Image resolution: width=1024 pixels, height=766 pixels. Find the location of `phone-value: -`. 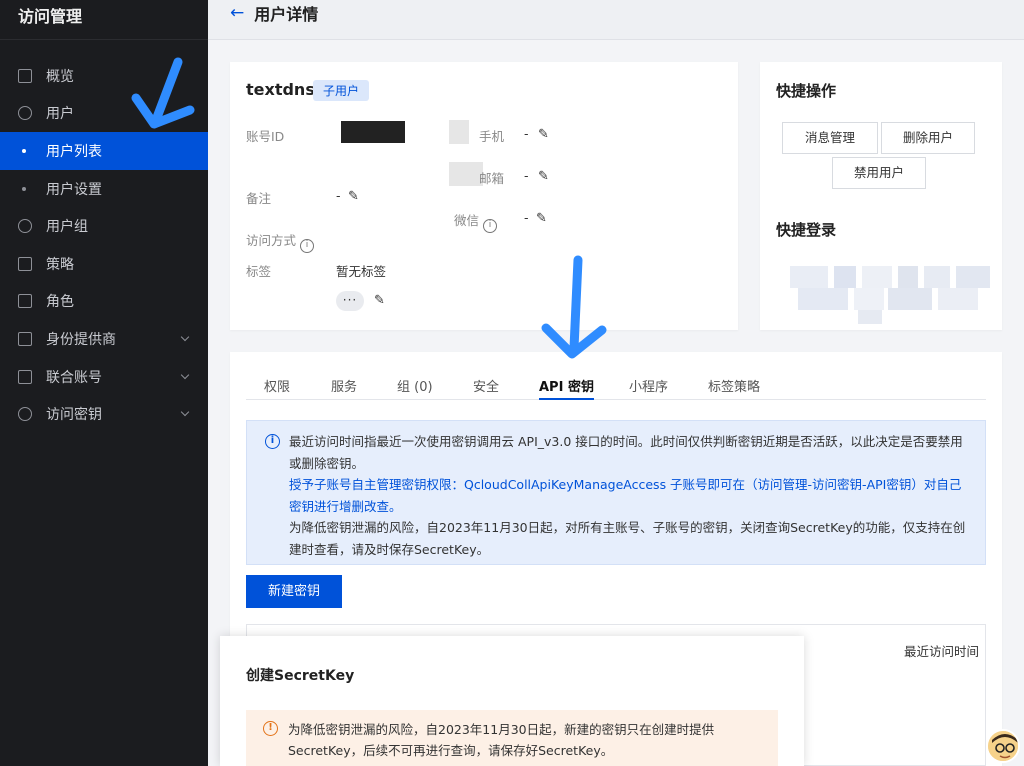

phone-value: - is located at coordinates (526, 133).